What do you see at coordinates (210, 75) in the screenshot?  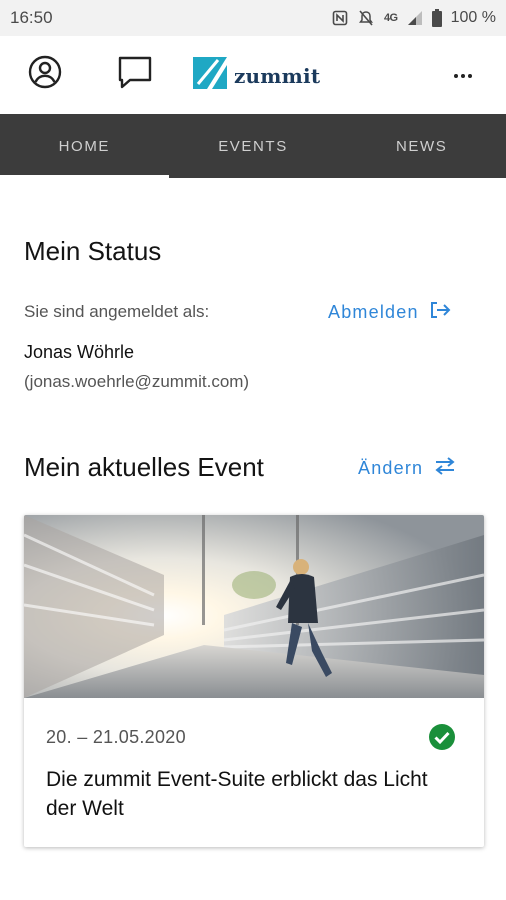 I see `zummit-logo-mark` at bounding box center [210, 75].